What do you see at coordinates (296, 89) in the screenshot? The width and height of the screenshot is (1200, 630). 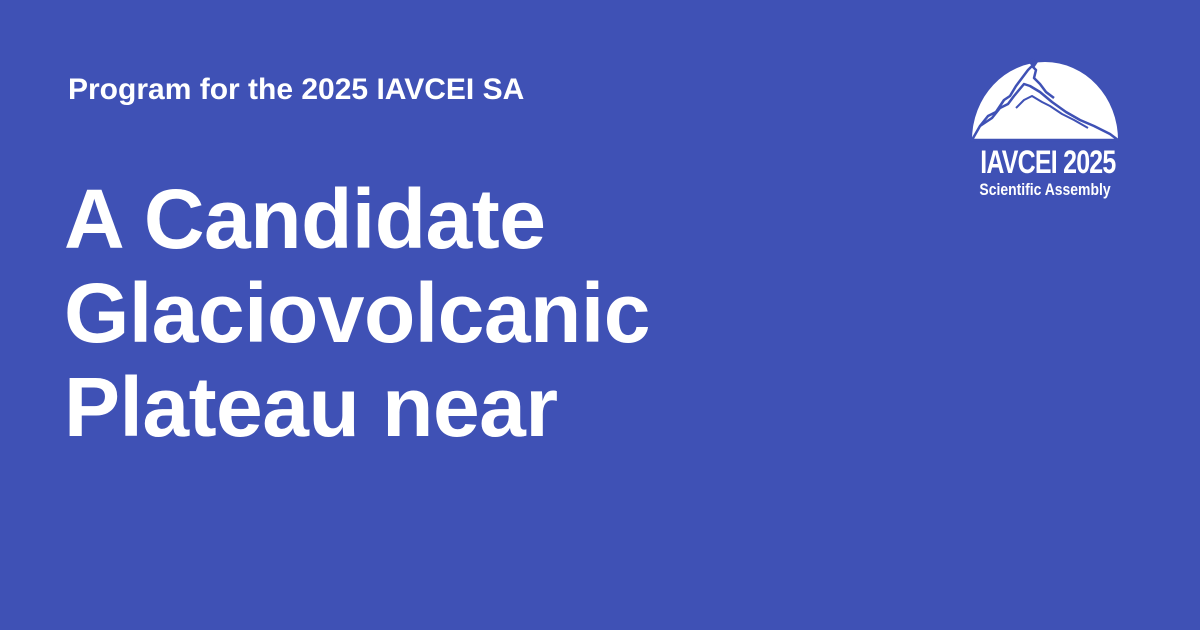 I see `program-title: Program for the 2025 IAVCEI SA` at bounding box center [296, 89].